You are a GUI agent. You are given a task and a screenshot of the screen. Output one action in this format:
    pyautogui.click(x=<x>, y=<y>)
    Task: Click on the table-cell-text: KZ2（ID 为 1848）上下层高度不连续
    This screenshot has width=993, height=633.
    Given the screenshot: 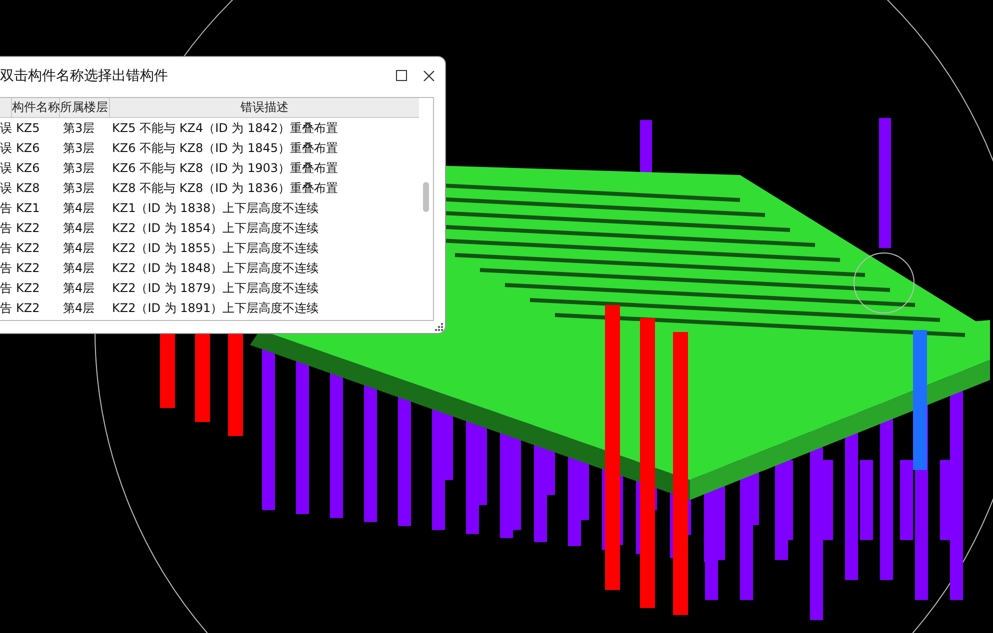 What is the action you would take?
    pyautogui.click(x=215, y=268)
    